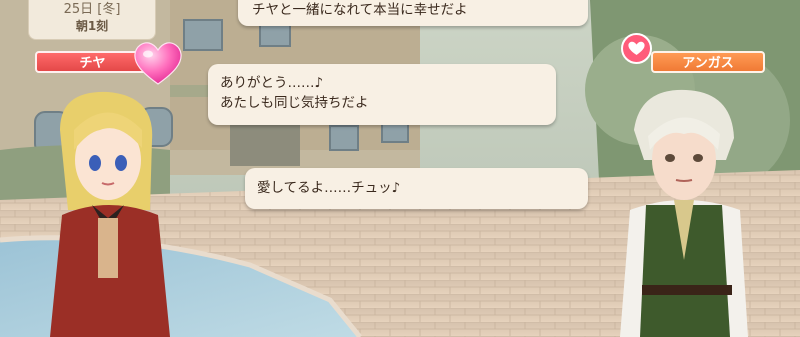 Image resolution: width=800 pixels, height=337 pixels. I want to click on dialogue-text-1: チヤと一緒になれて本当に幸せだよ, so click(360, 10).